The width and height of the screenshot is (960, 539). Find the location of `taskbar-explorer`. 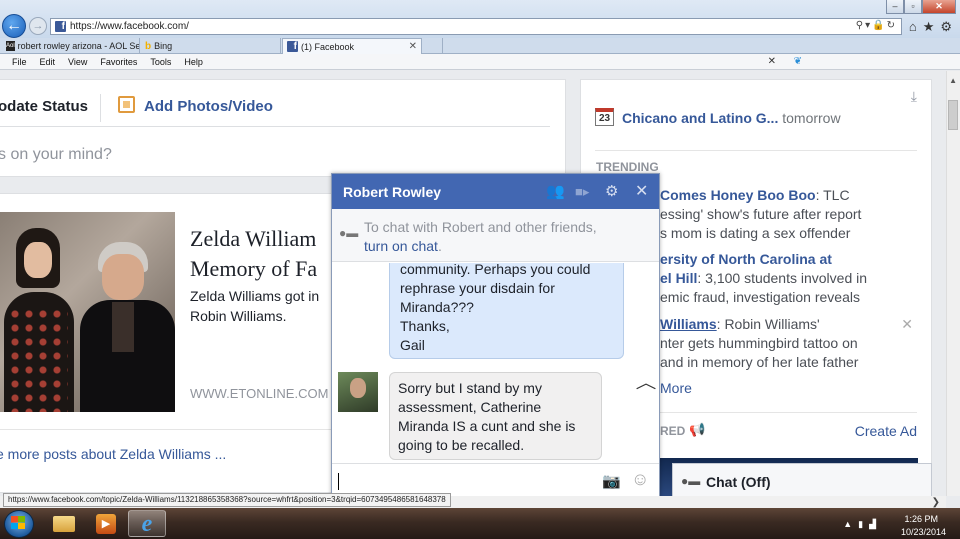

taskbar-explorer is located at coordinates (64, 523).